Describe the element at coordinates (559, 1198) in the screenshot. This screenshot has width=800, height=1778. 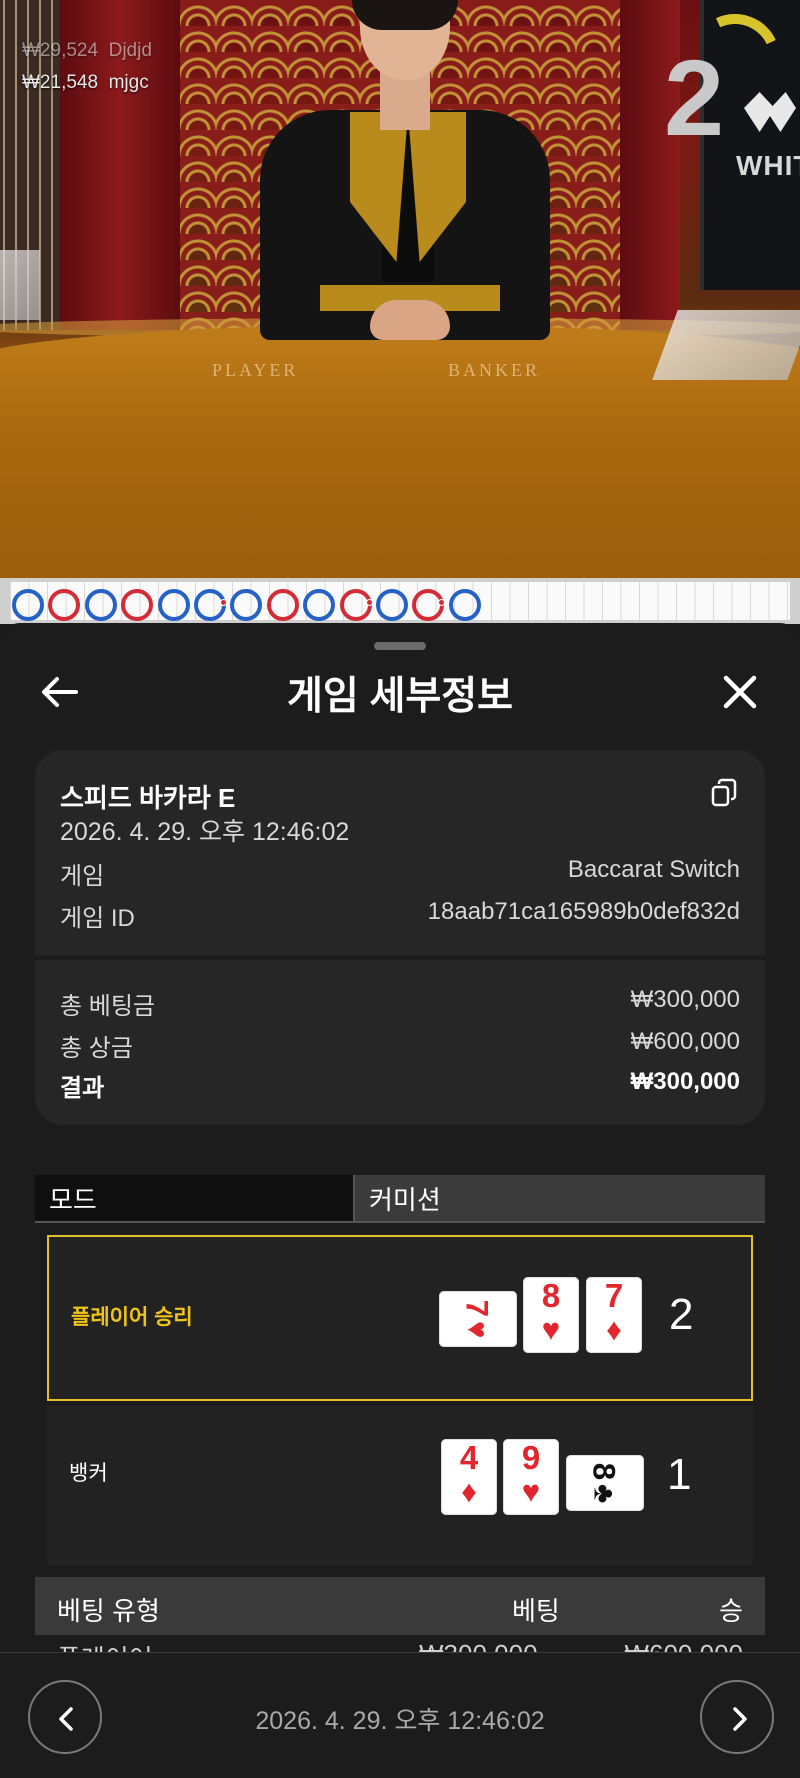
I see `tab-commission: 커미션` at that location.